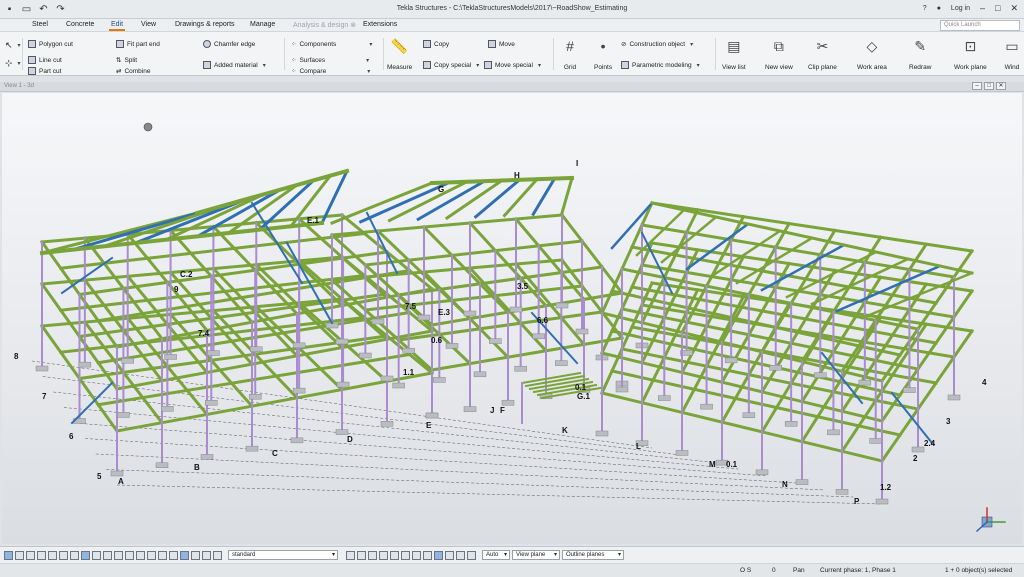 This screenshot has height=577, width=1024. I want to click on select-objects-icon, so click(140, 555).